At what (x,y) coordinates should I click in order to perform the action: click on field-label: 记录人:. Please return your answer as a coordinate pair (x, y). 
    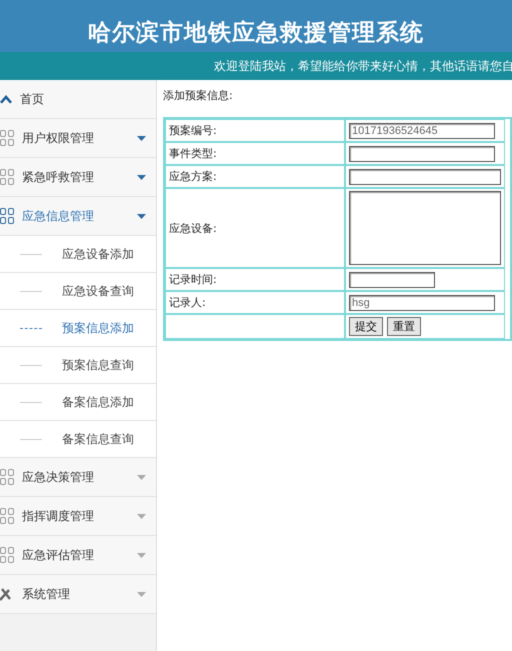
    Looking at the image, I should click on (255, 302).